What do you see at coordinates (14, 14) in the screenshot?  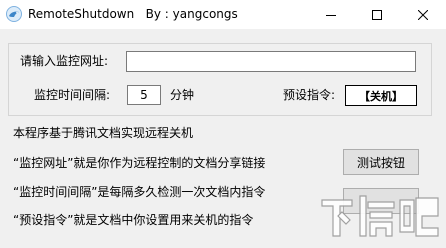 I see `bird-app-icon` at bounding box center [14, 14].